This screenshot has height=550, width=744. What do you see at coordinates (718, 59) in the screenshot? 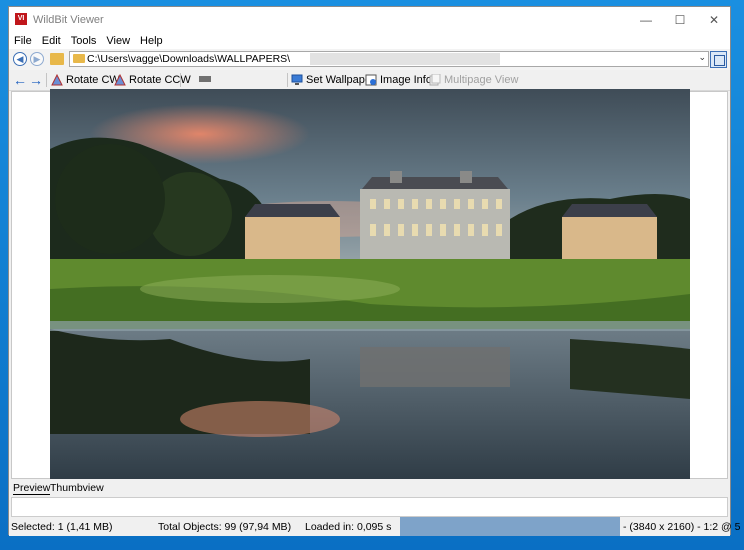
I see `fit-window-icon` at bounding box center [718, 59].